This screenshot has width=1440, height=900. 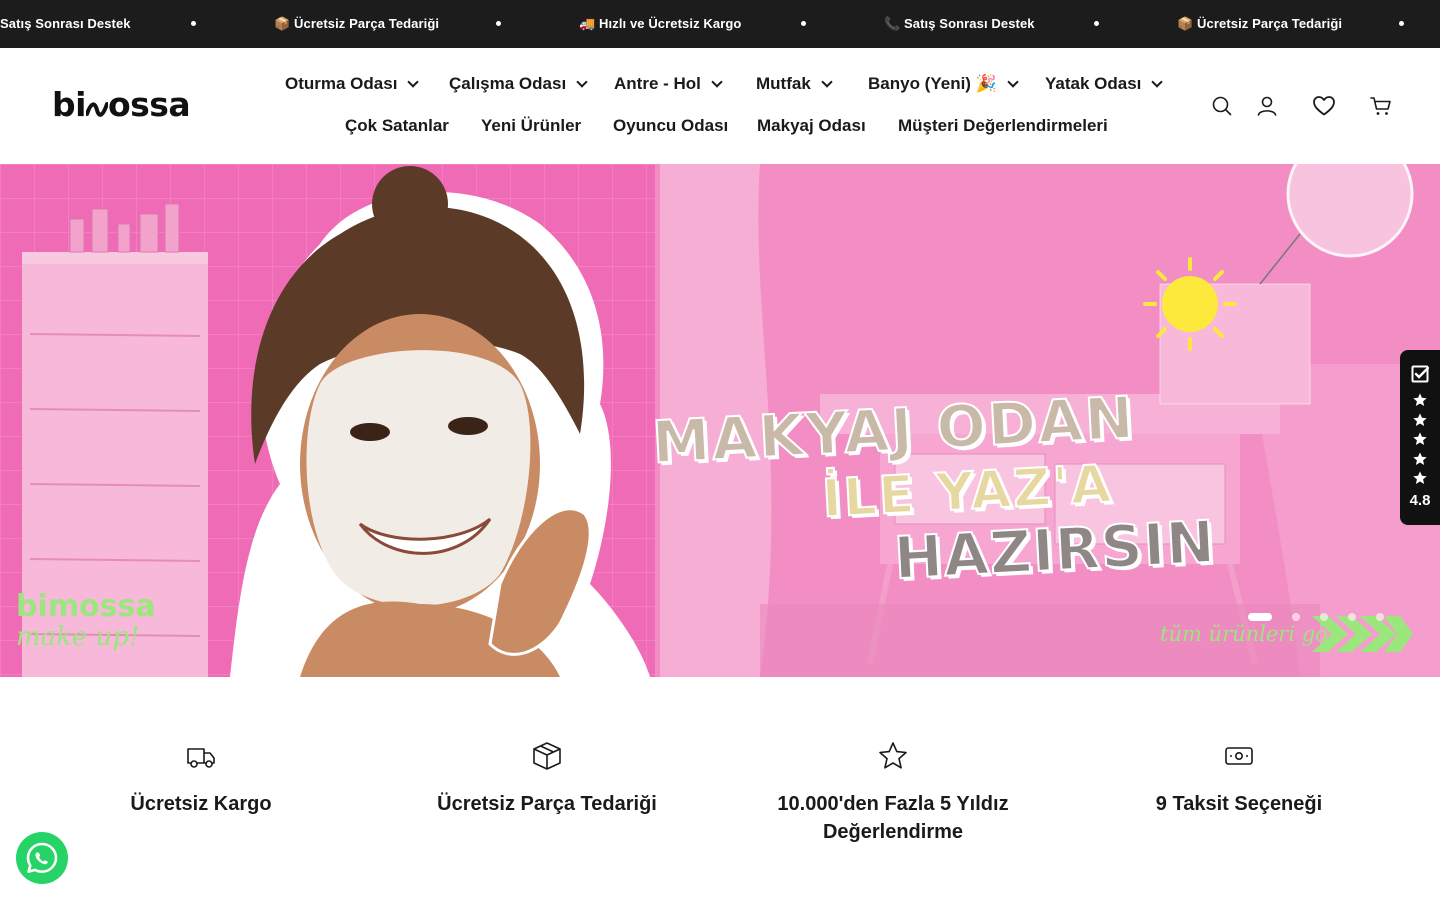 What do you see at coordinates (547, 756) in the screenshot?
I see `box-icon` at bounding box center [547, 756].